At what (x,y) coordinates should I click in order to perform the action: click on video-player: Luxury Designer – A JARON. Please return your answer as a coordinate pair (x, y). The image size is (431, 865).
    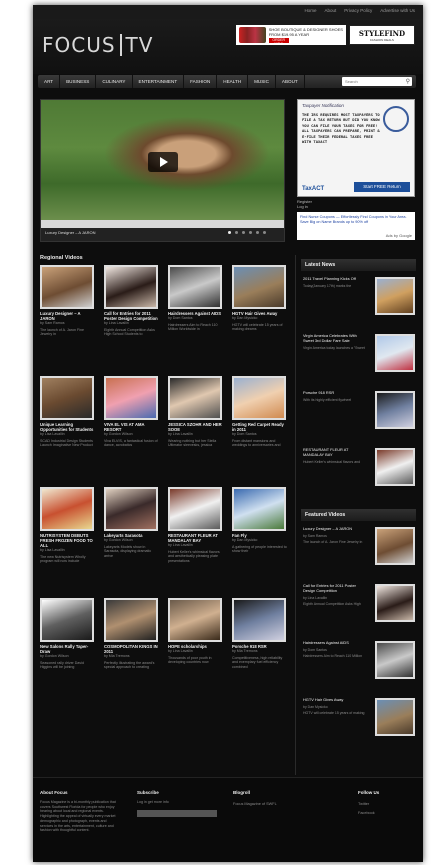
    Looking at the image, I should click on (162, 170).